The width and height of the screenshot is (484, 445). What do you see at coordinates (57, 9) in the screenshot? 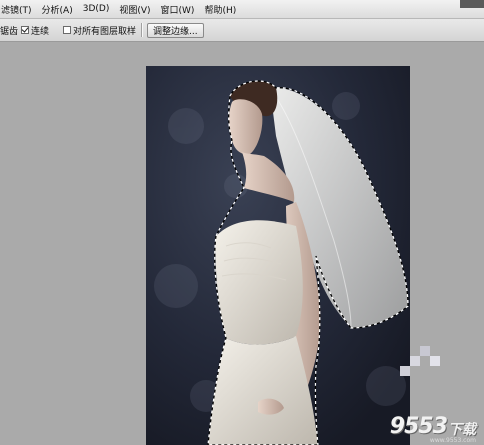
I see `menu-analysis: 分析(A)` at bounding box center [57, 9].